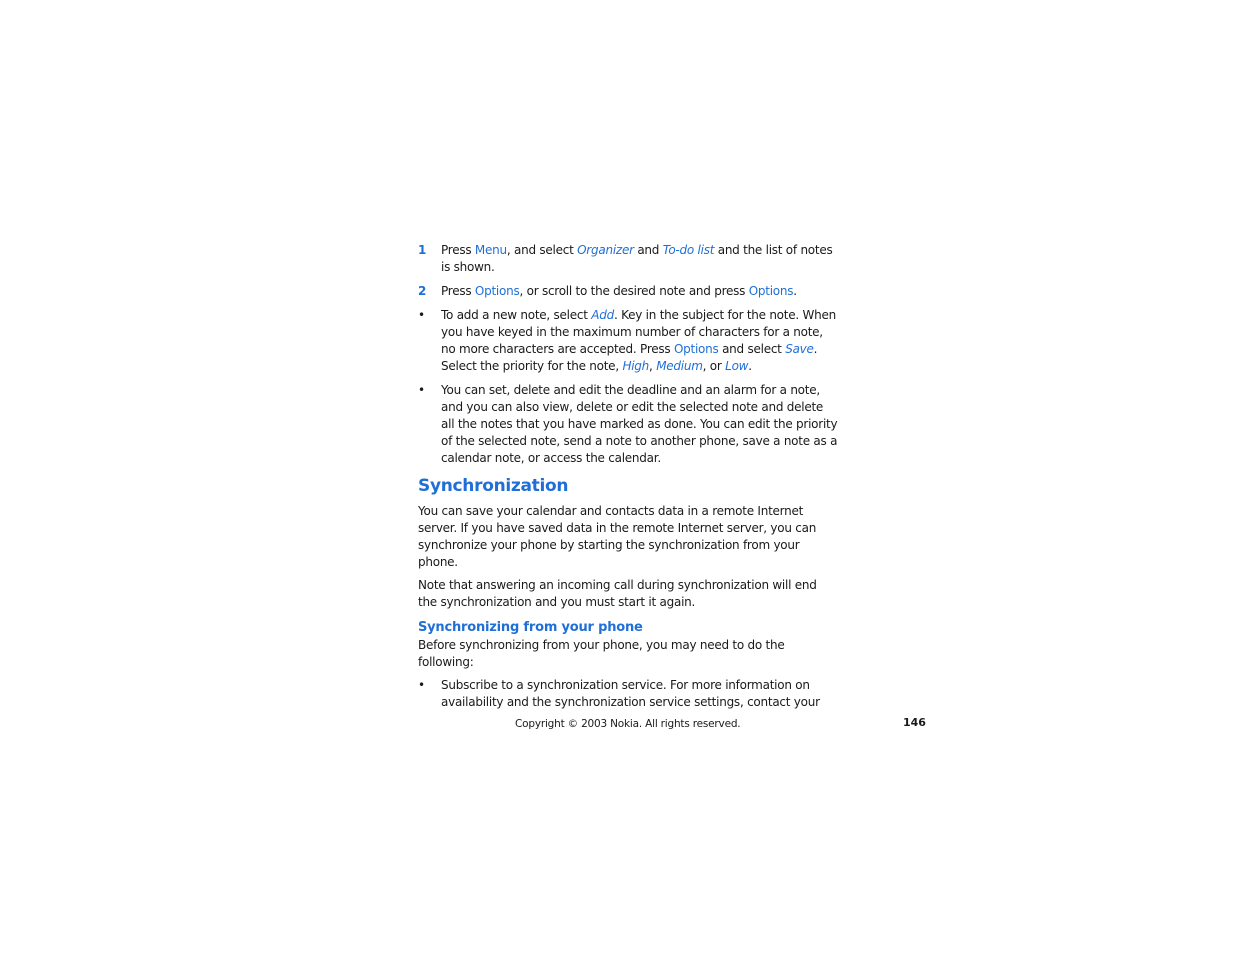  Describe the element at coordinates (516, 315) in the screenshot. I see `text-run: To add a new note, select` at that location.